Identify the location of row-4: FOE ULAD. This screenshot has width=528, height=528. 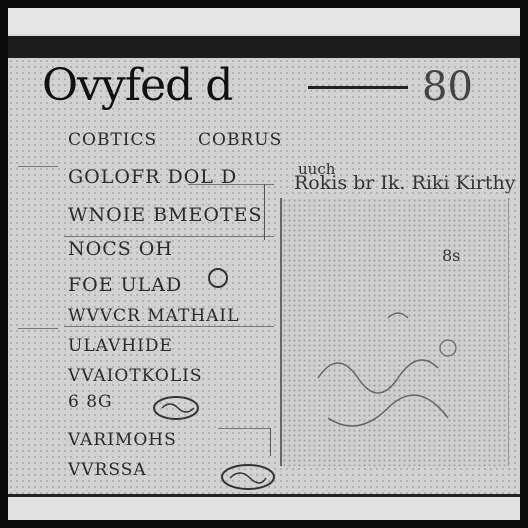
(125, 285).